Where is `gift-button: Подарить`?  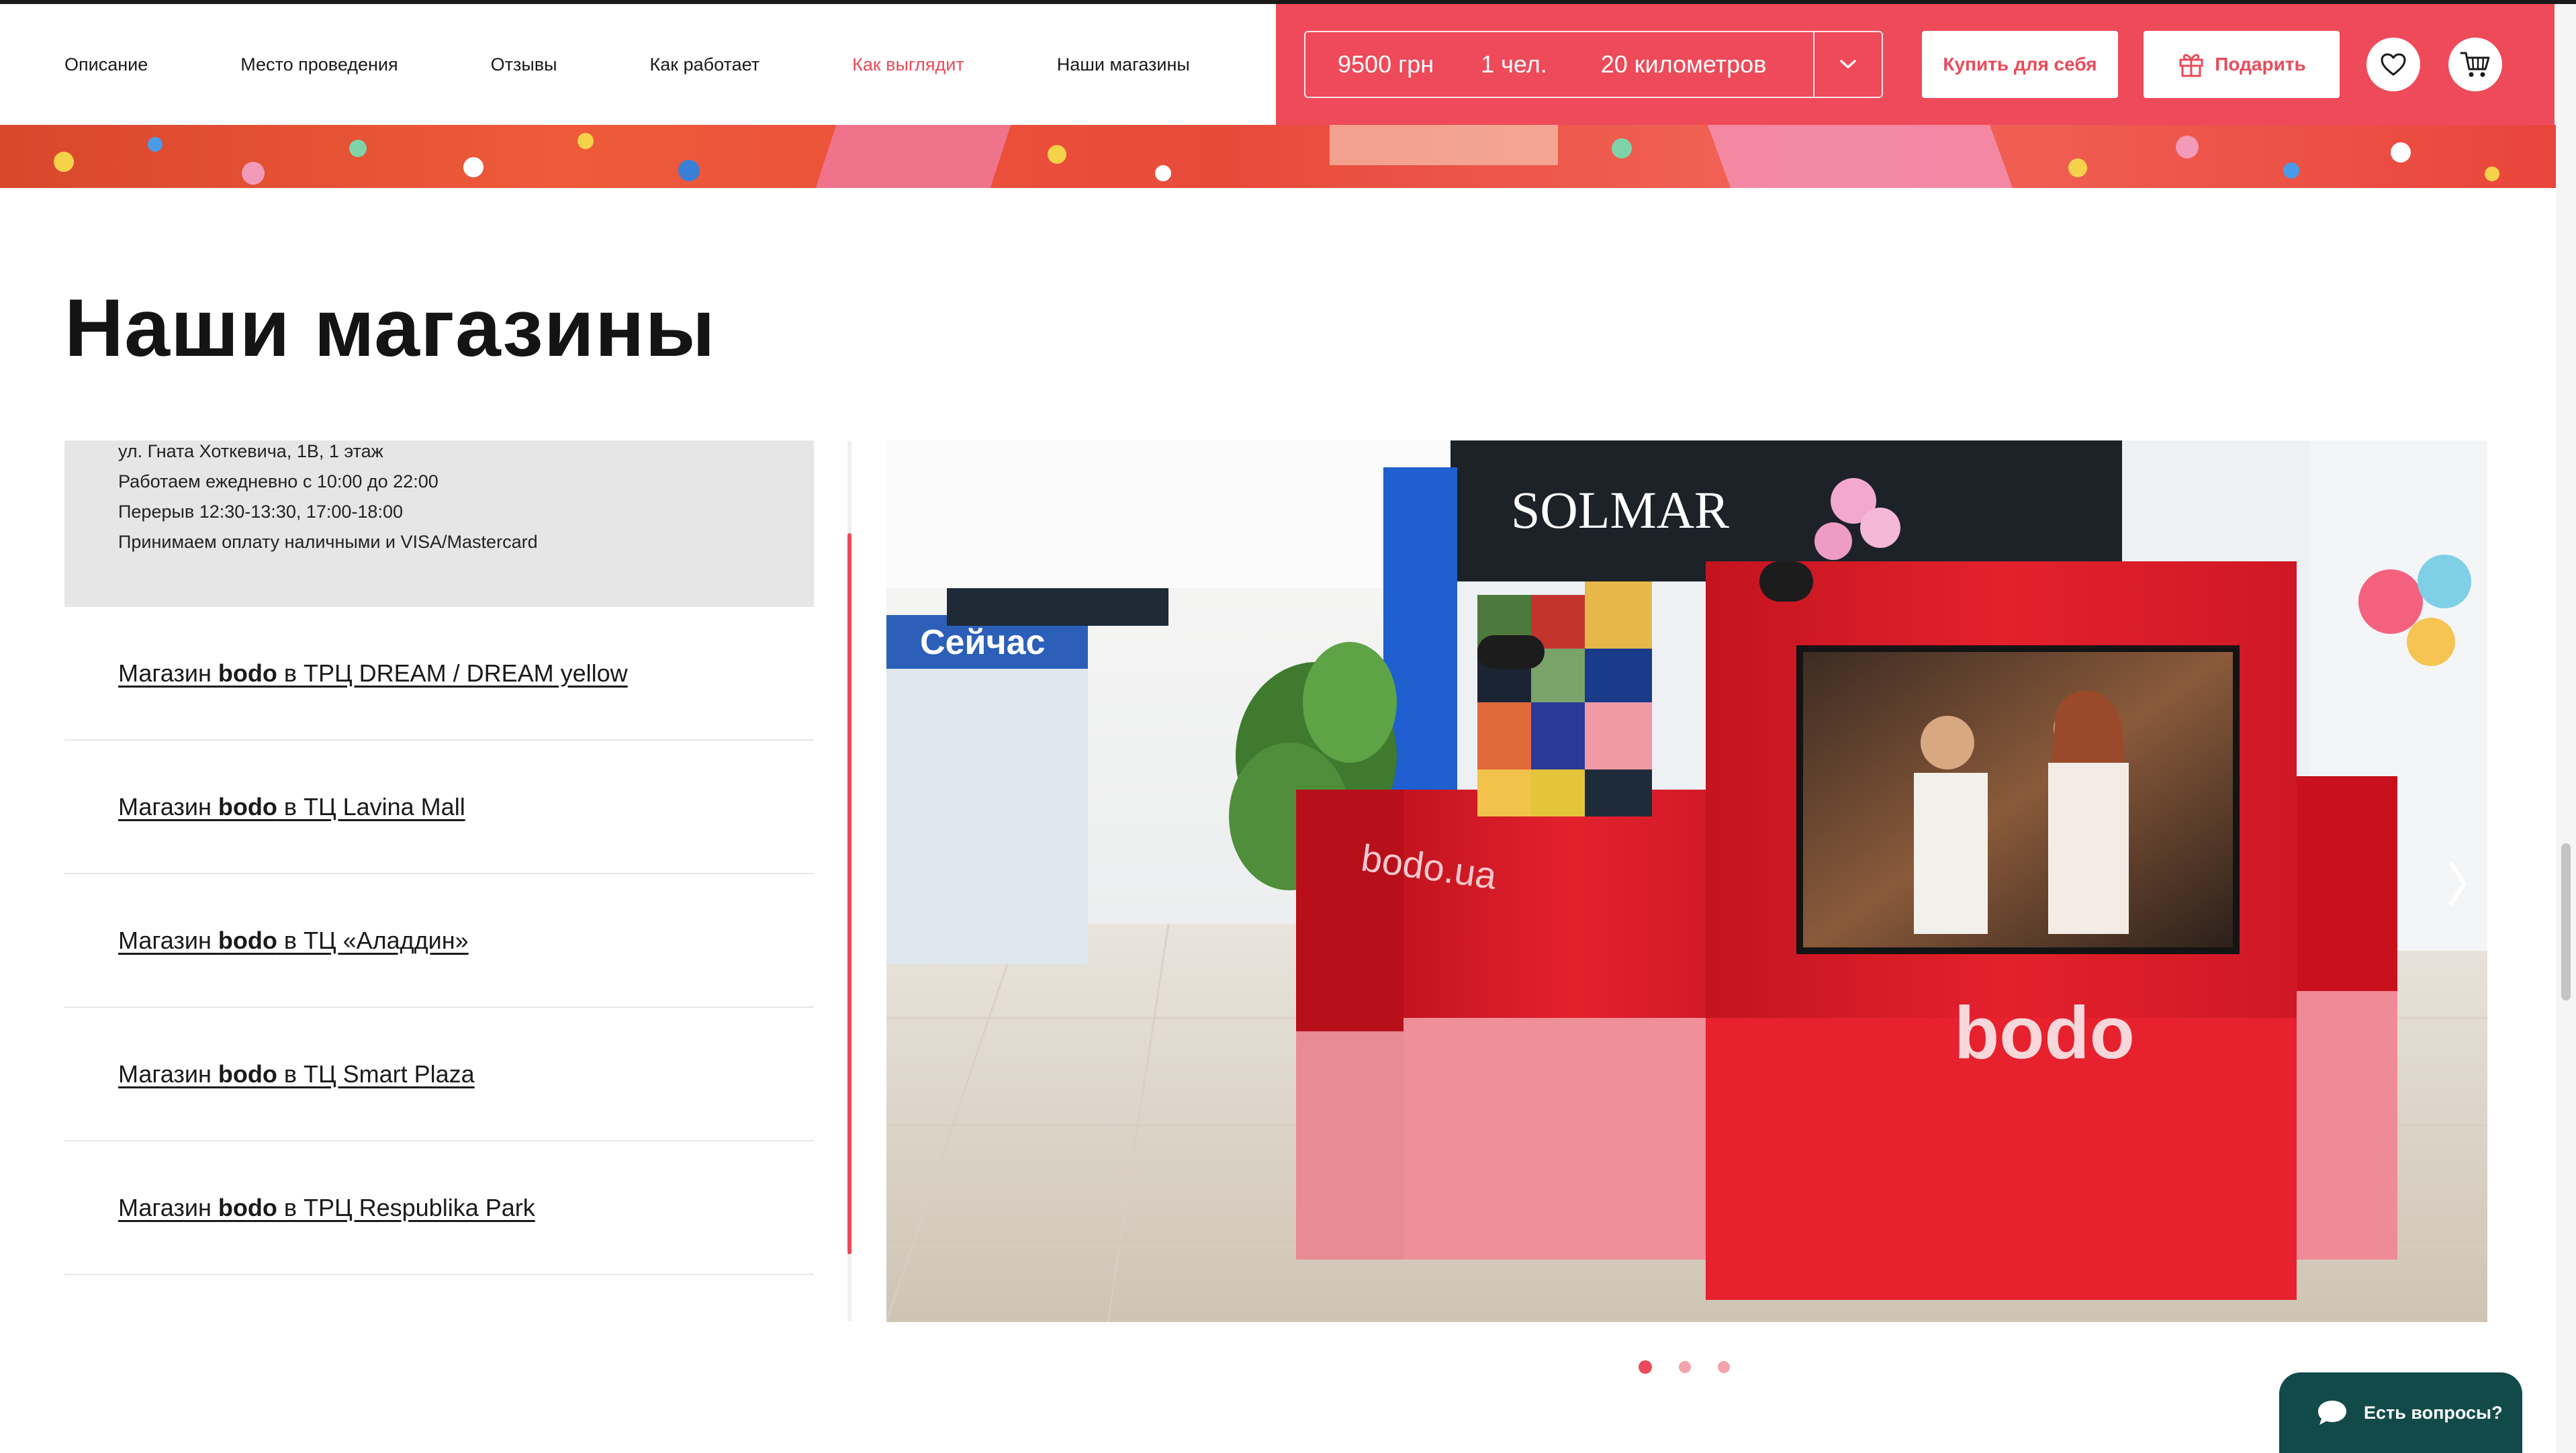 gift-button: Подарить is located at coordinates (2242, 64).